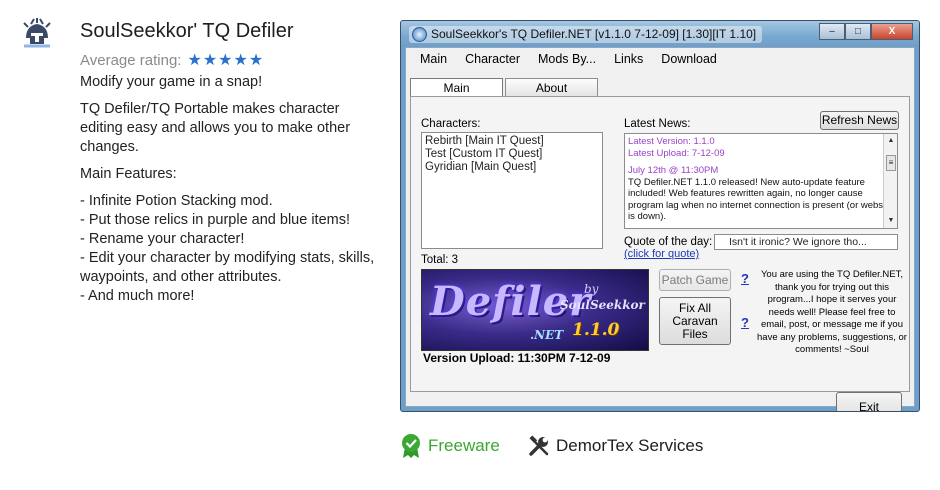  What do you see at coordinates (128, 174) in the screenshot?
I see `features-heading: Main Features:` at bounding box center [128, 174].